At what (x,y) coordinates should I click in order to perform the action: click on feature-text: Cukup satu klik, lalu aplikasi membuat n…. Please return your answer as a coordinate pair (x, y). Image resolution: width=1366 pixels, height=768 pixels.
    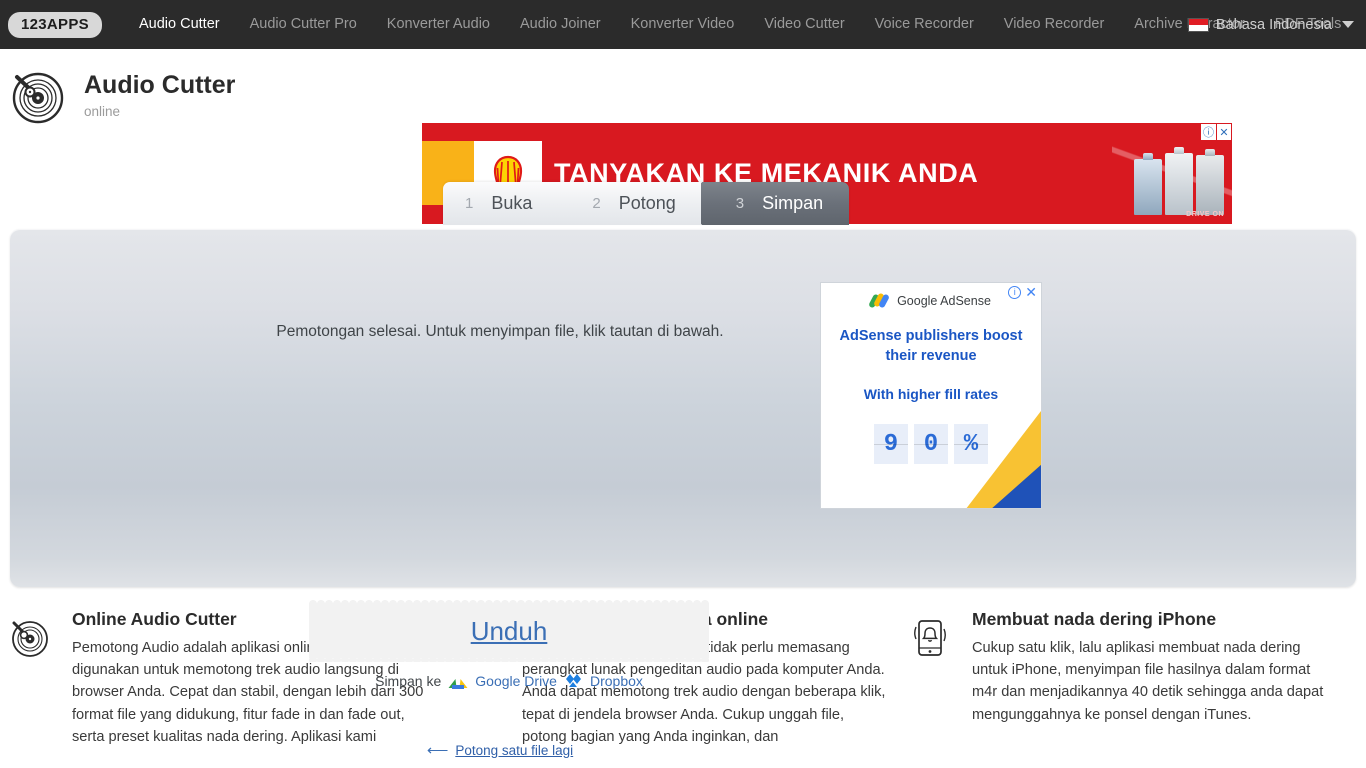
    Looking at the image, I should click on (1148, 681).